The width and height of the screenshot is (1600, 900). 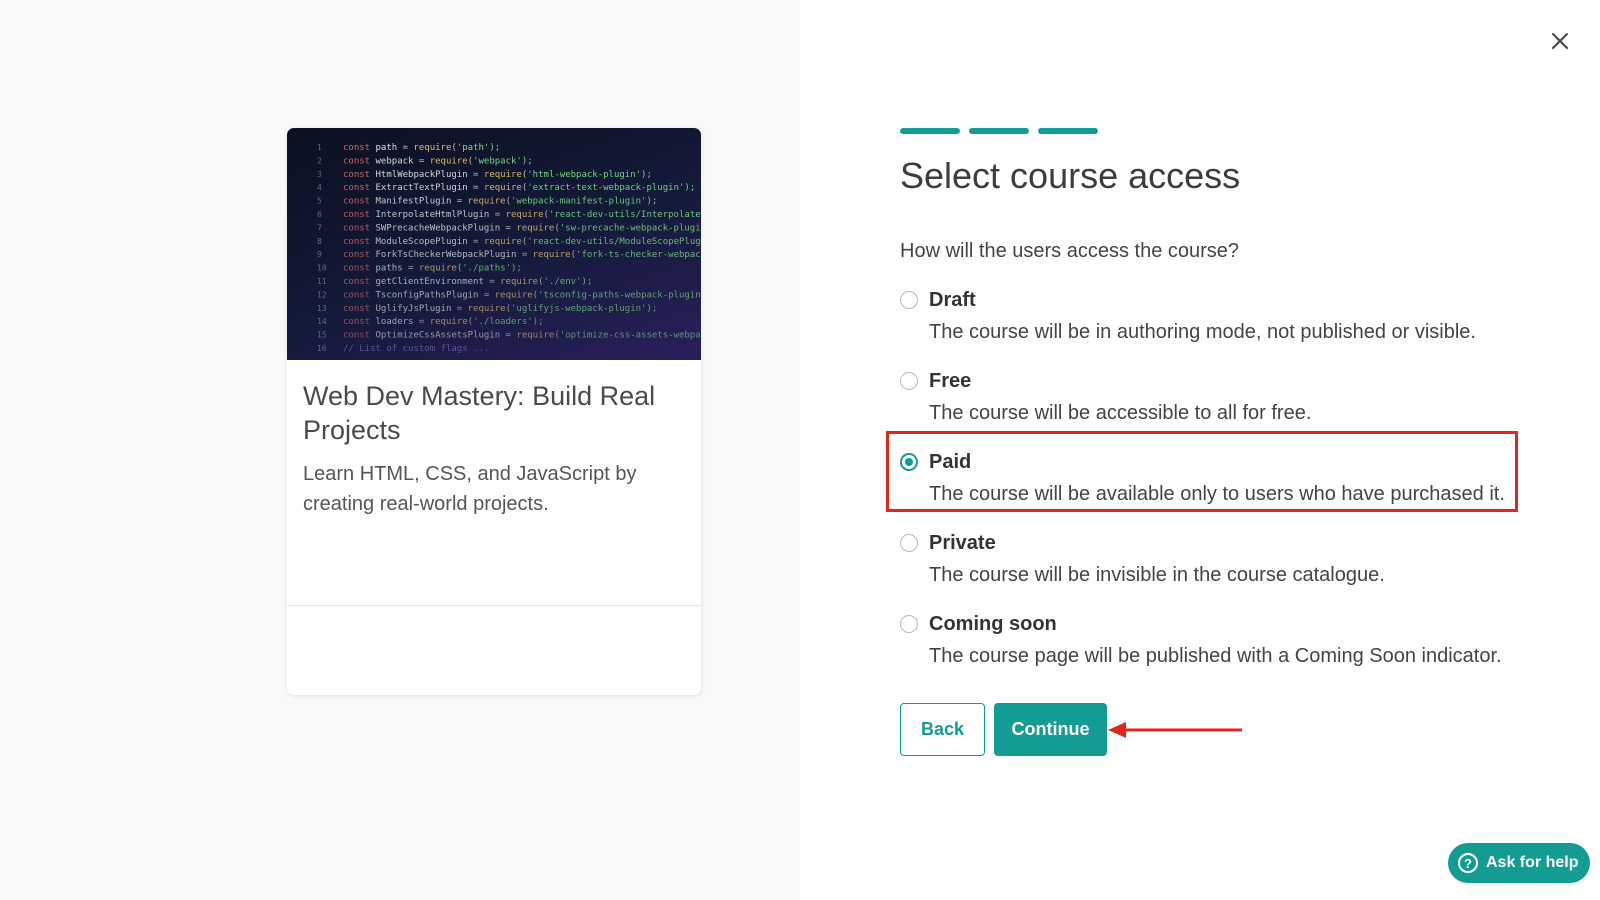 What do you see at coordinates (319, 214) in the screenshot?
I see `code-line-number: 6` at bounding box center [319, 214].